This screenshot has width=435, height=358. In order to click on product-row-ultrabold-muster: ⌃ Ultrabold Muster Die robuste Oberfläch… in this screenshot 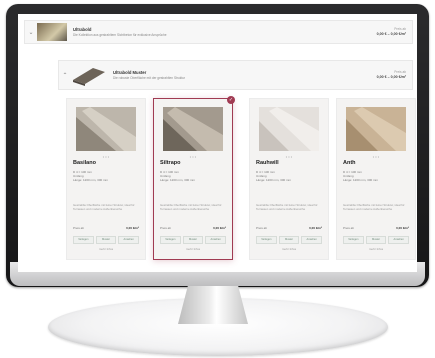, I will do `click(235, 75)`.